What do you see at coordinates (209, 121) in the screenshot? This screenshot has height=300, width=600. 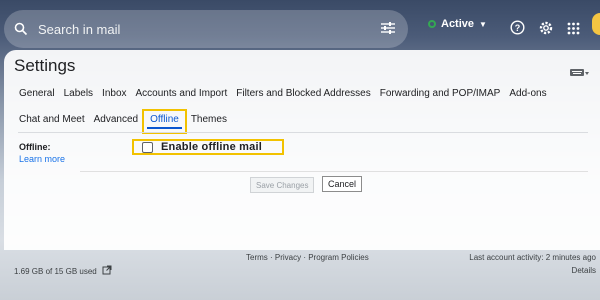 I see `tab-themes: Themes` at bounding box center [209, 121].